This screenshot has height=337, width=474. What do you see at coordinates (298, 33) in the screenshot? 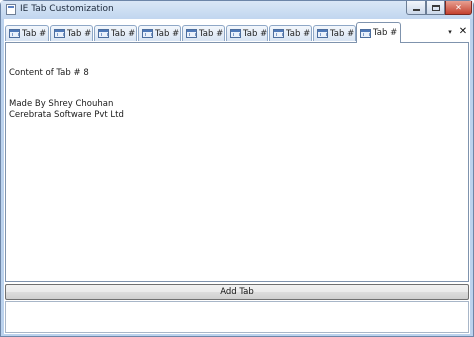
I see `tab-label: Tab # 6` at bounding box center [298, 33].